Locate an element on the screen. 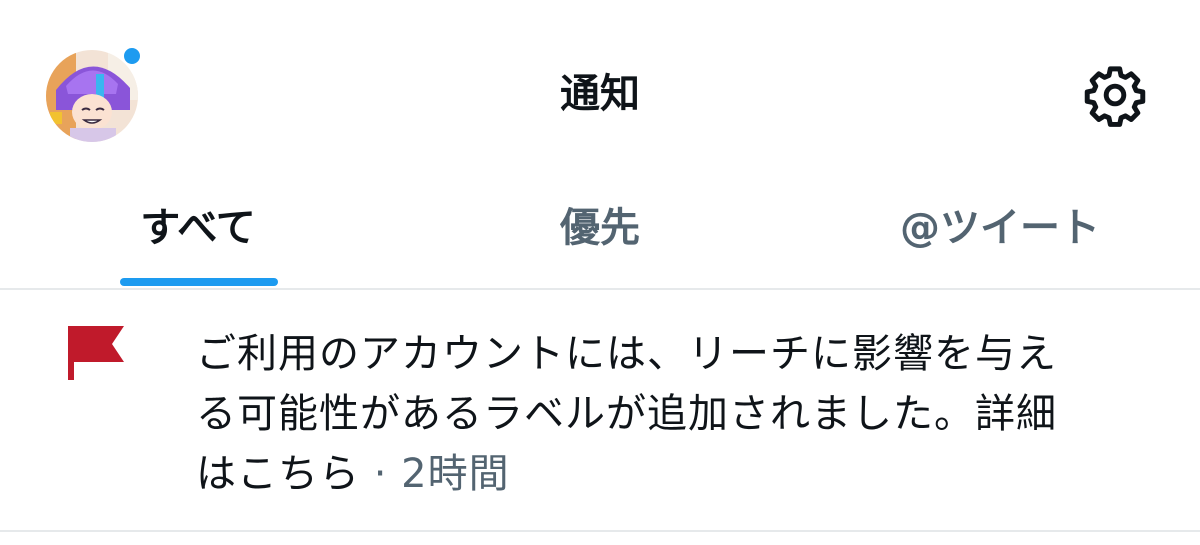  gear-icon is located at coordinates (1115, 96).